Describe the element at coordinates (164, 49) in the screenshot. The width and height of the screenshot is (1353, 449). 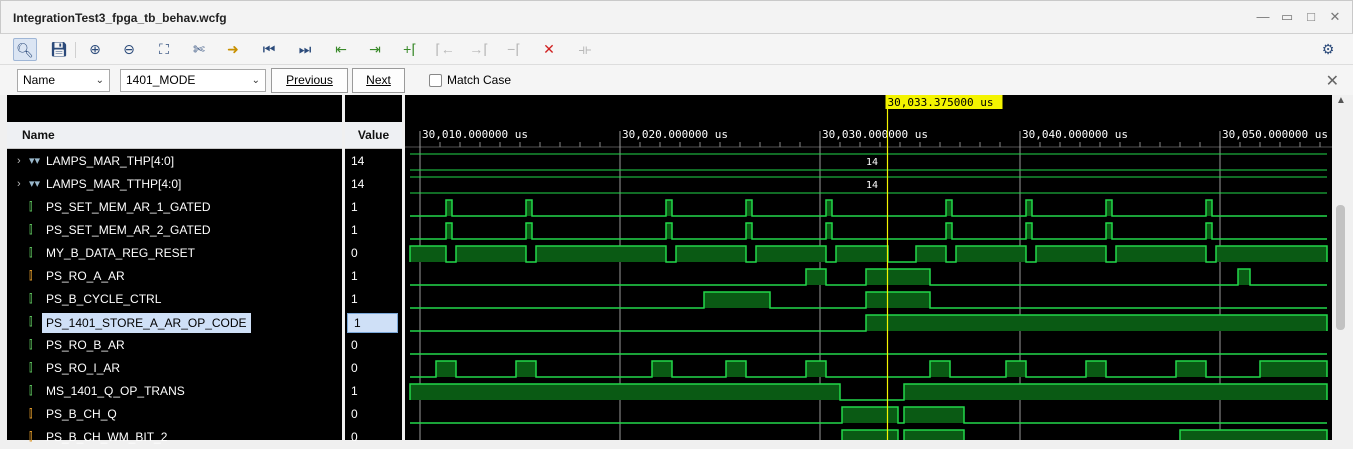
I see `zoom-fit-icon: ⛶` at that location.